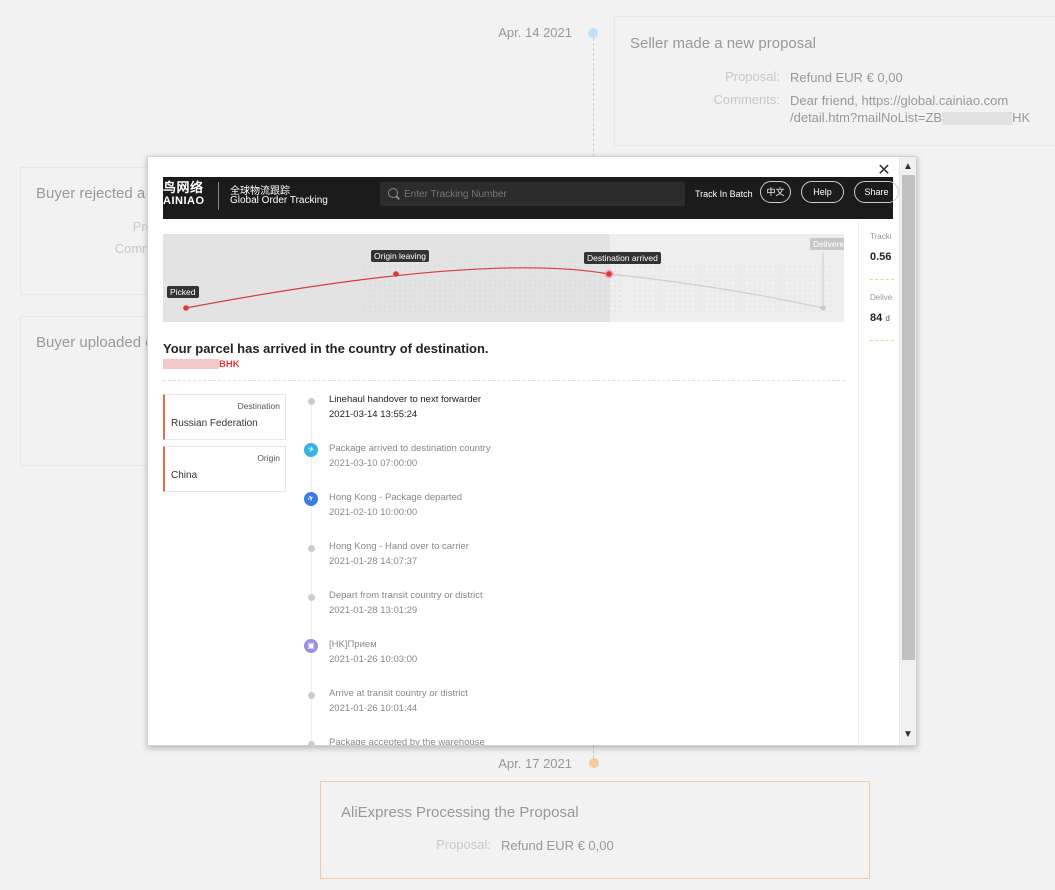 This screenshot has height=890, width=1055. Describe the element at coordinates (398, 693) in the screenshot. I see `event-description: Arrive at transit country or district` at that location.